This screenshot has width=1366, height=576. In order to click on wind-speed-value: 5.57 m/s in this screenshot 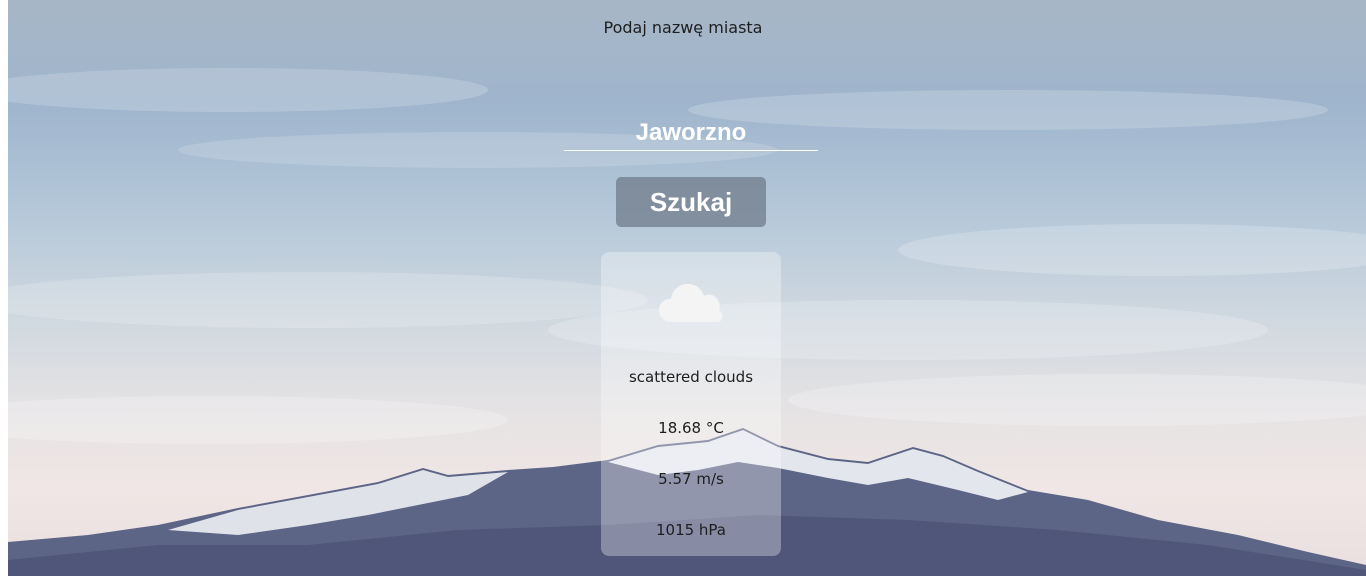, I will do `click(691, 479)`.